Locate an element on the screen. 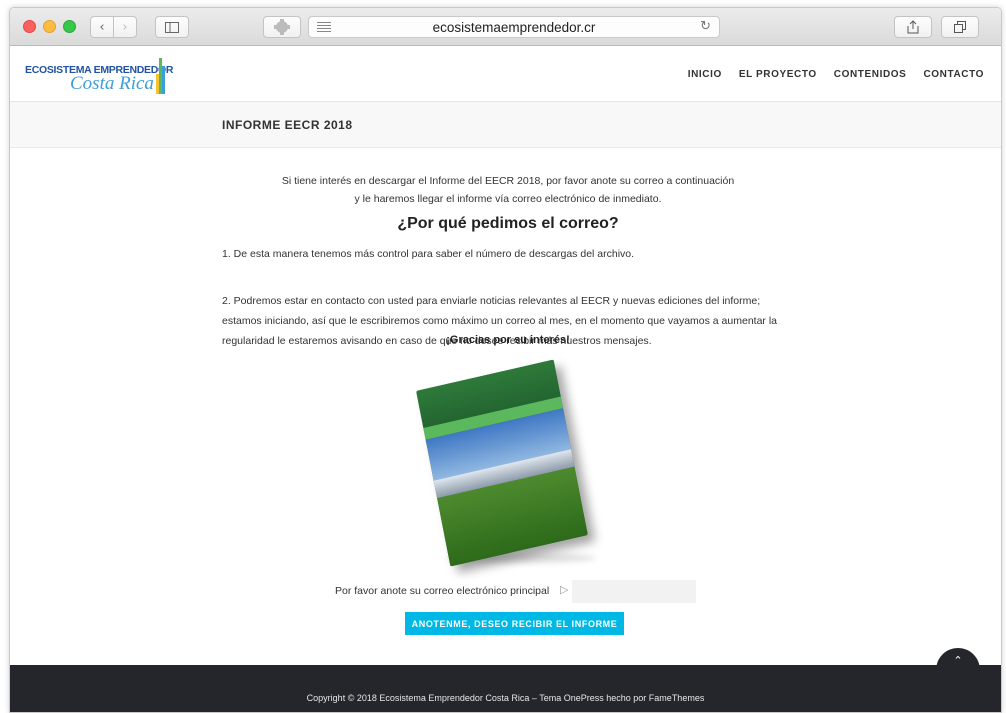  share-icon is located at coordinates (913, 27).